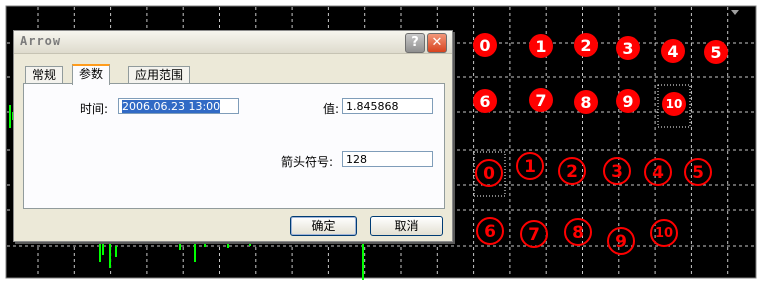 The image size is (762, 287). I want to click on filled-marker-10-label: 10, so click(674, 104).